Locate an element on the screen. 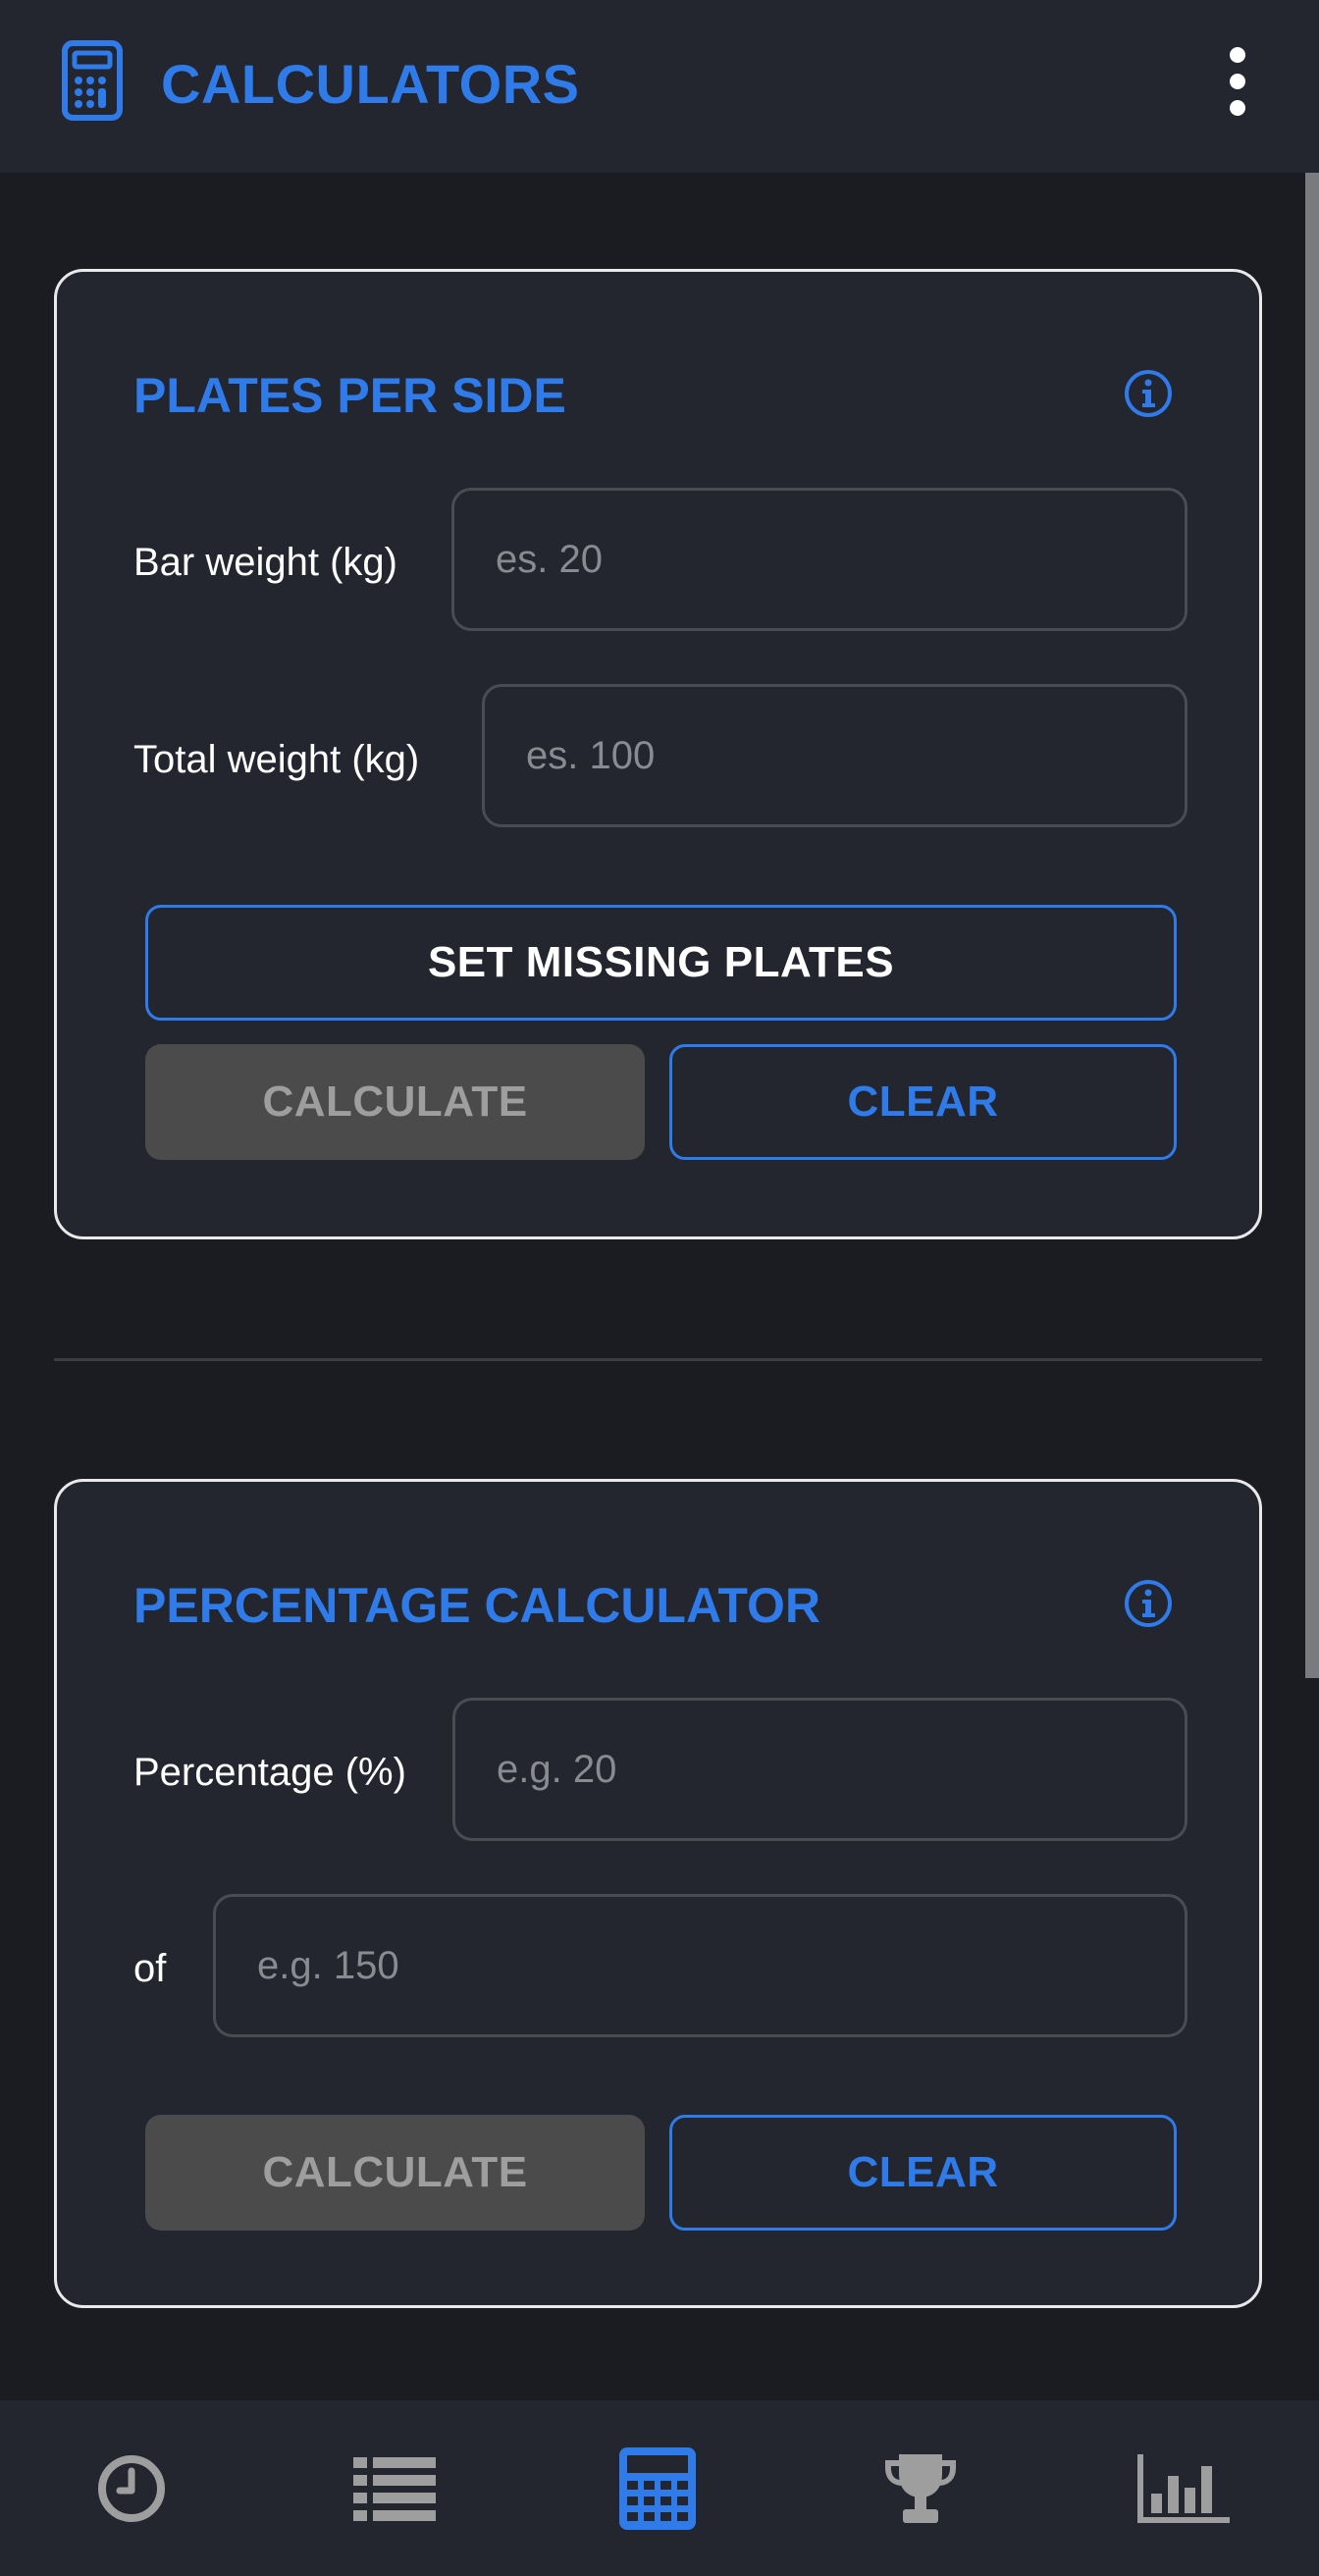  top-app-bar: CALCULATORS is located at coordinates (659, 86).